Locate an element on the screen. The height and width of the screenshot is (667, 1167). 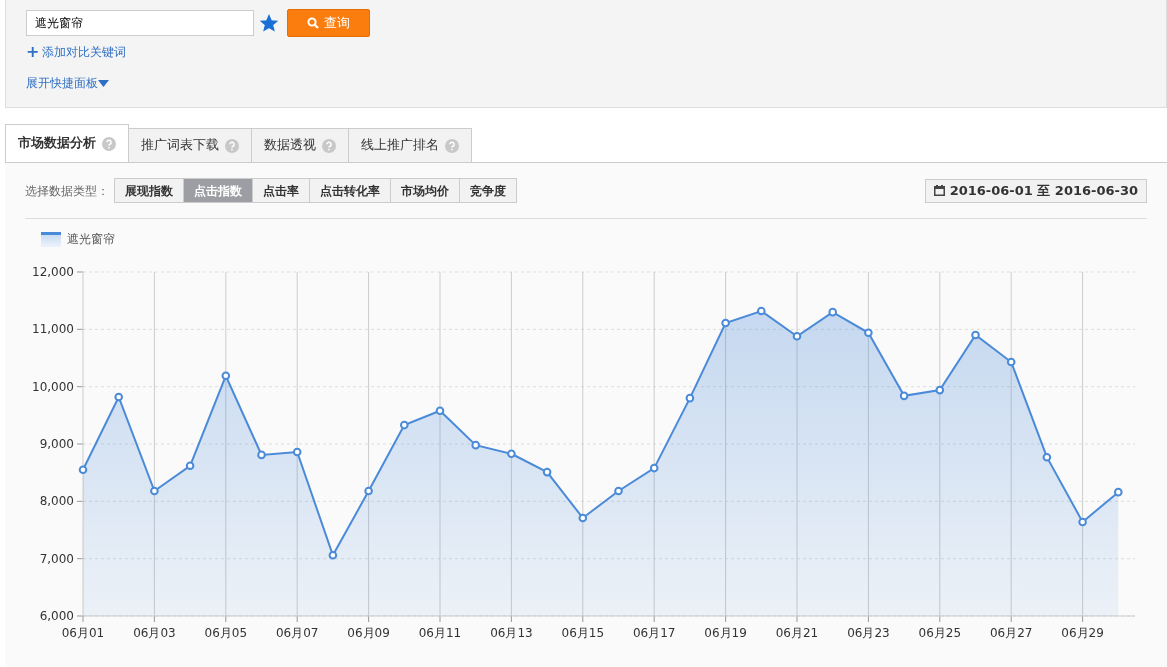
tab: 线上推广排名 is located at coordinates (410, 145).